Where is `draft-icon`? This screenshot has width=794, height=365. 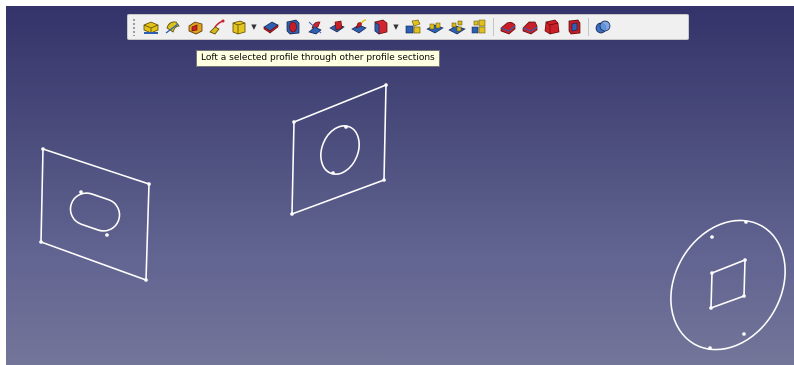
draft-icon is located at coordinates (552, 27).